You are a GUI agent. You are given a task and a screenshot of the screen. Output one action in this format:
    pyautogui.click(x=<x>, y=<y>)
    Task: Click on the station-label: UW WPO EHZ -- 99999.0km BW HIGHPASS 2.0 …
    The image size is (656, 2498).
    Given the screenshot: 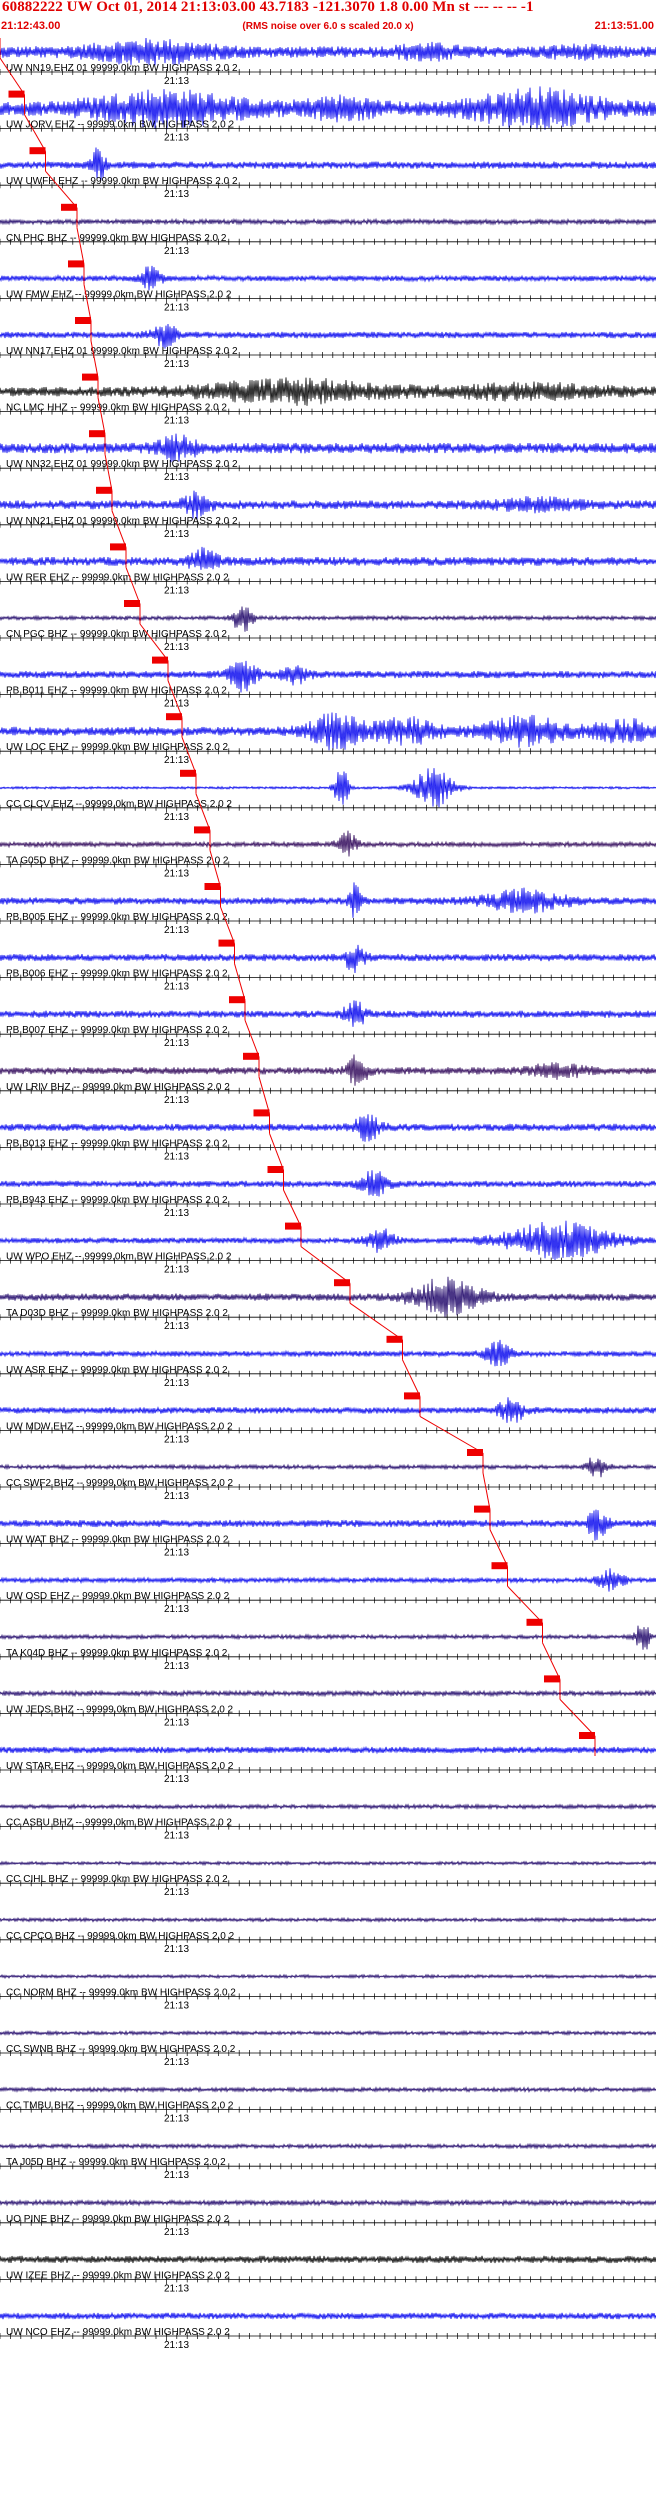 What is the action you would take?
    pyautogui.click(x=119, y=1257)
    